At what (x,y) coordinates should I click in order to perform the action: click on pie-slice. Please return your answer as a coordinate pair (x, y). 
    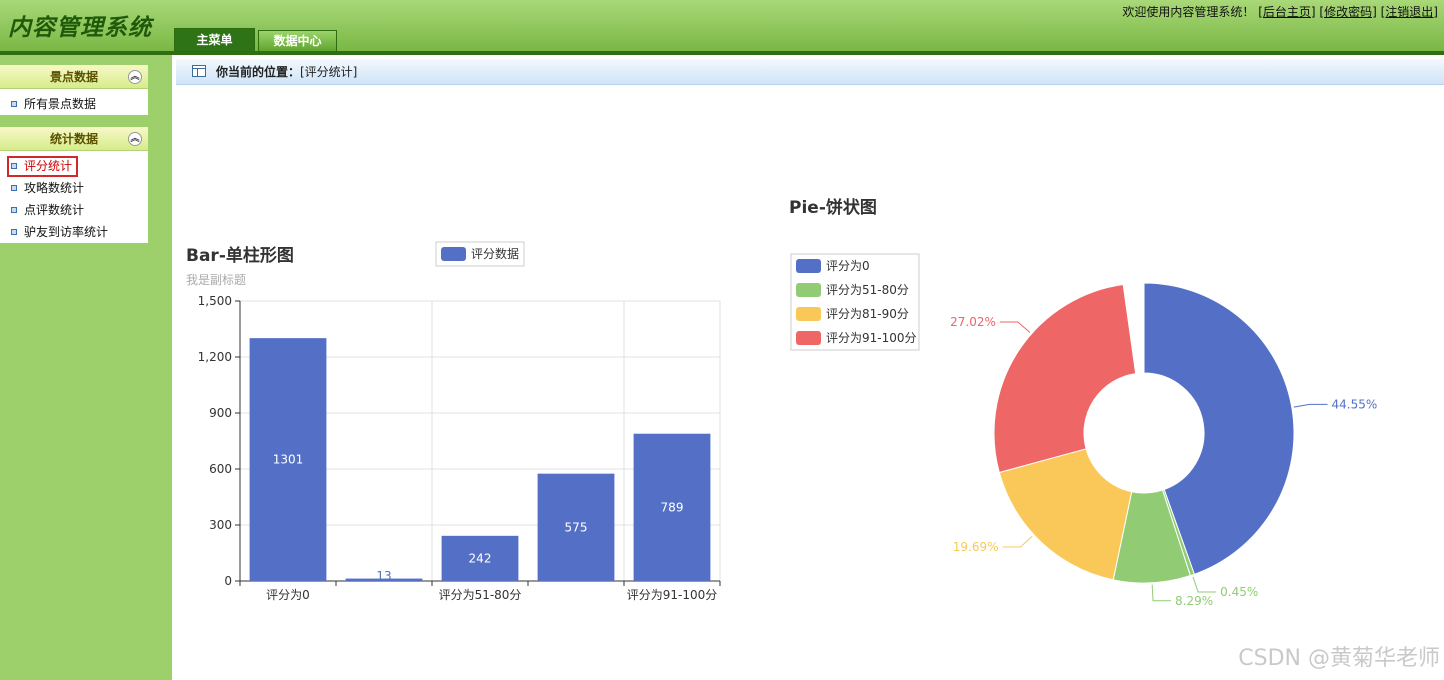
    Looking at the image, I should click on (1061, 378).